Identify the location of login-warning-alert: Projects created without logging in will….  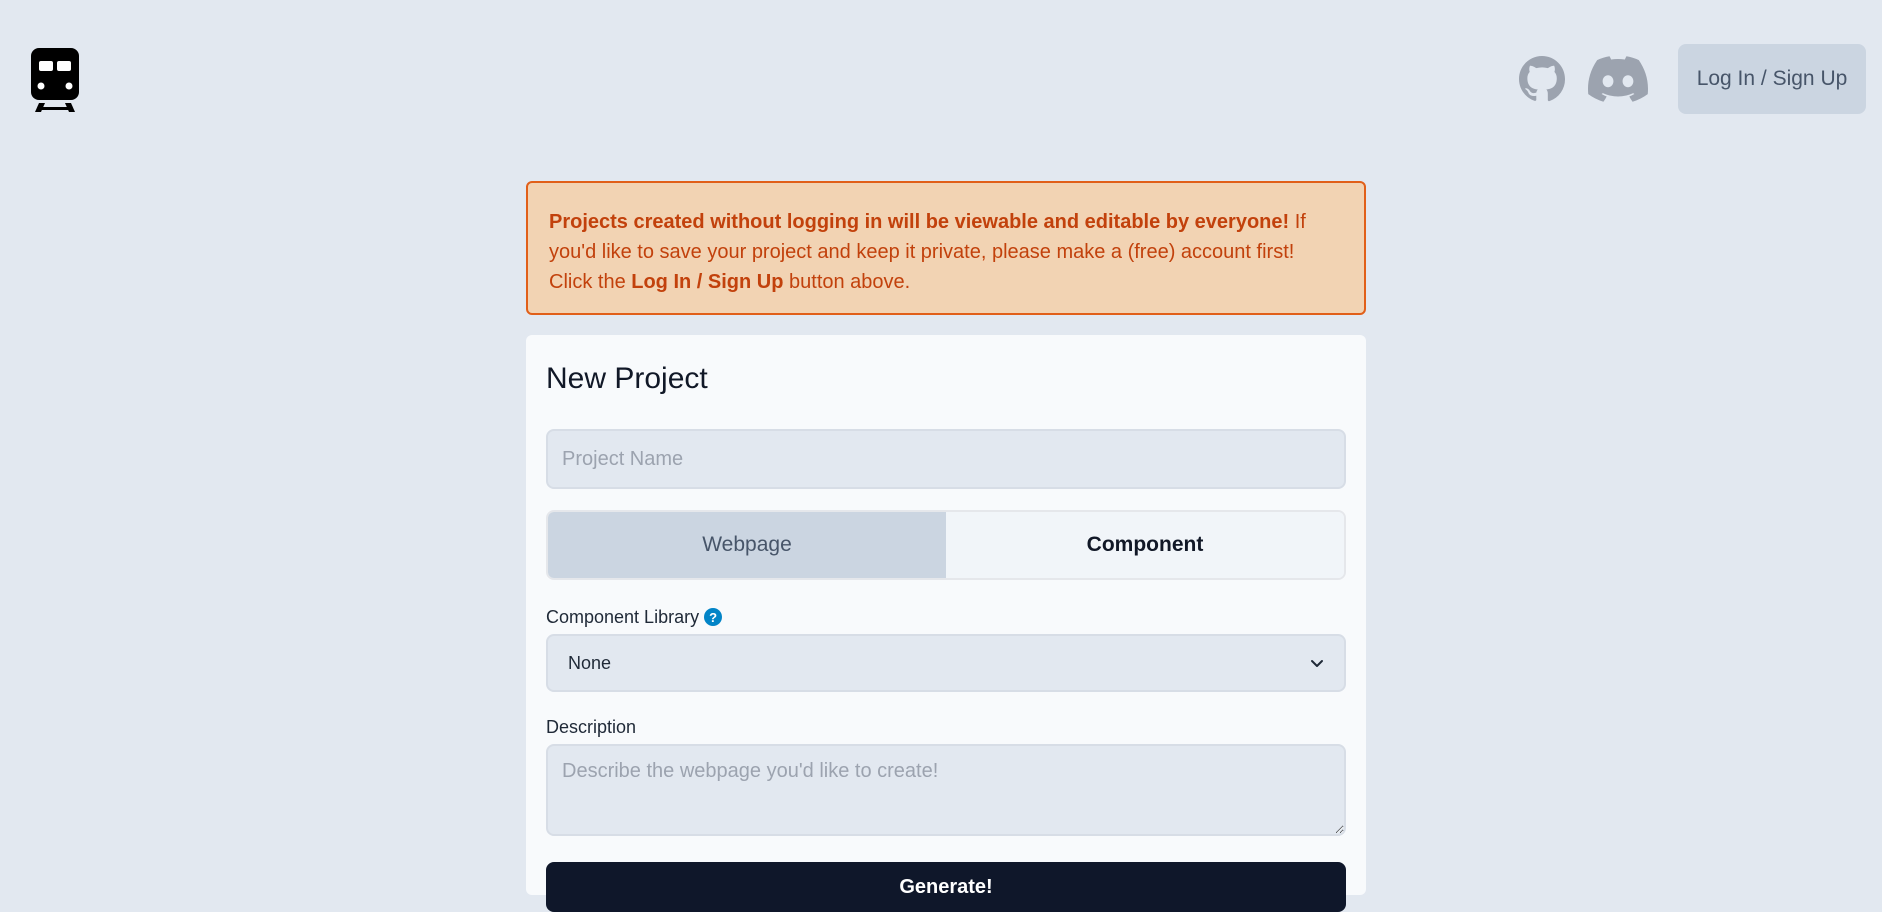
(946, 248).